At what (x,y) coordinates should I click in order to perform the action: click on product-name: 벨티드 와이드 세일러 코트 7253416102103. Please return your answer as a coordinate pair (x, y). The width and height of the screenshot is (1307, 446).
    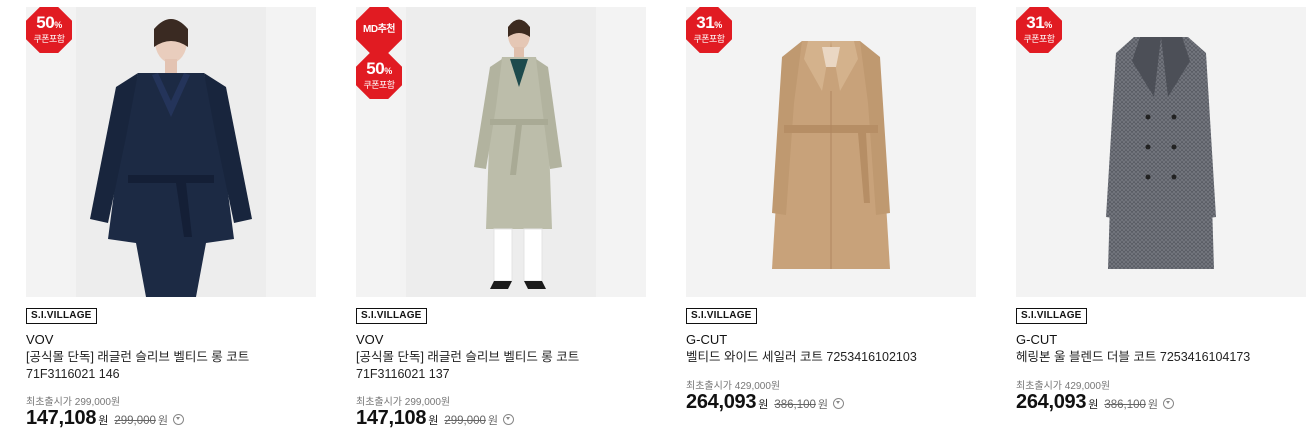
    Looking at the image, I should click on (832, 357).